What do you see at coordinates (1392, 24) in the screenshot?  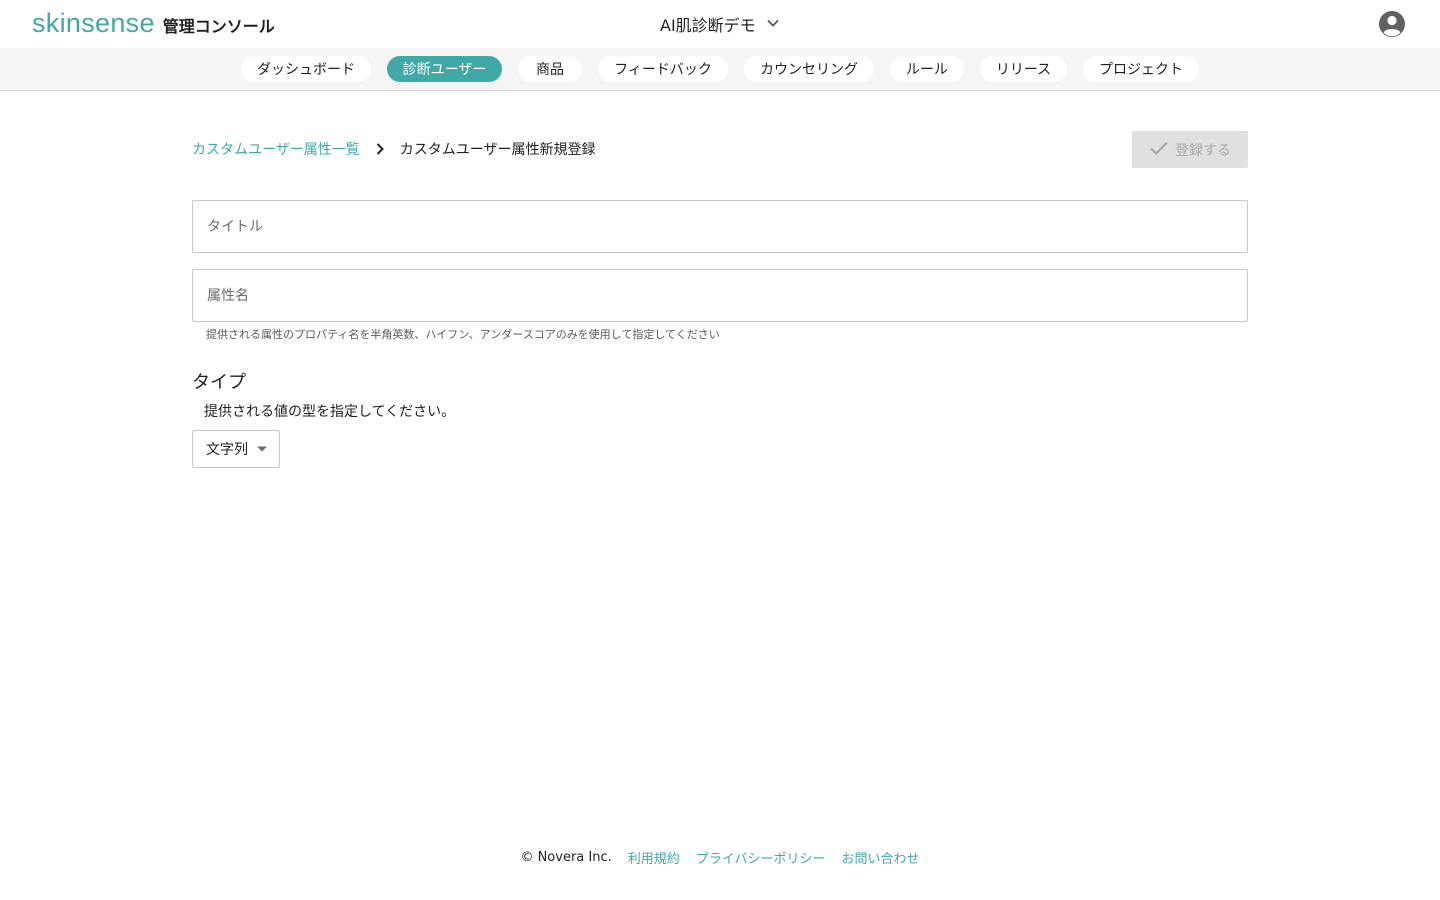 I see `account-circle-icon` at bounding box center [1392, 24].